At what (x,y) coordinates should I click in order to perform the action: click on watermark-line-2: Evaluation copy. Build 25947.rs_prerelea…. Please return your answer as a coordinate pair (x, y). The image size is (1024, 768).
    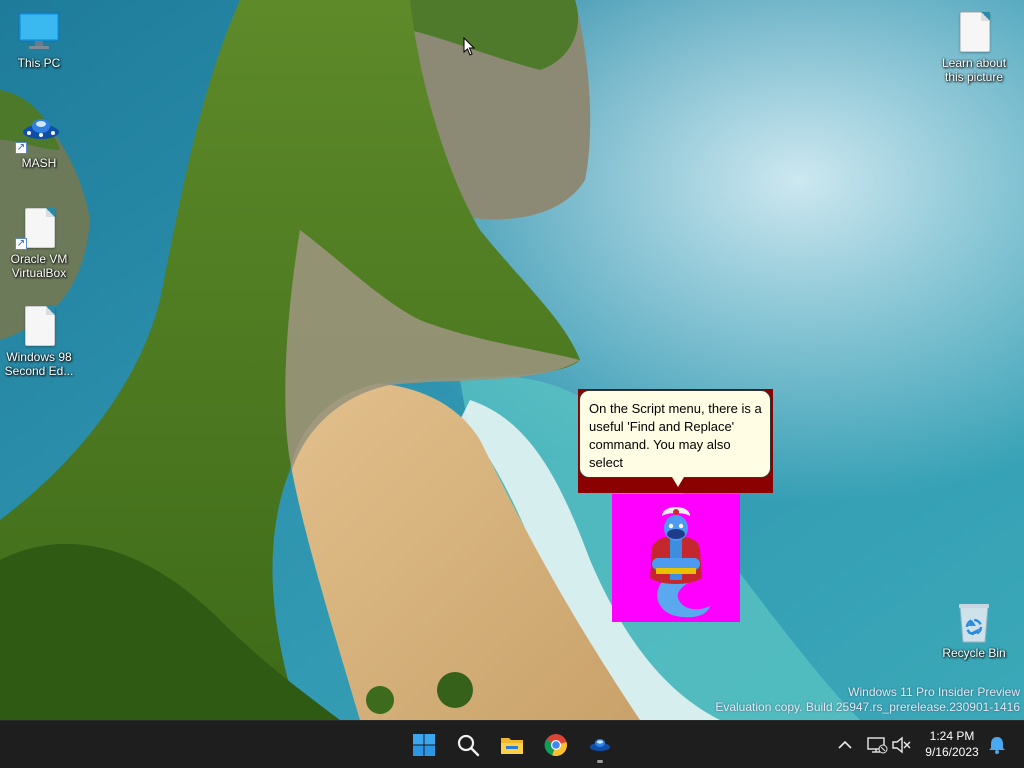
    Looking at the image, I should click on (867, 707).